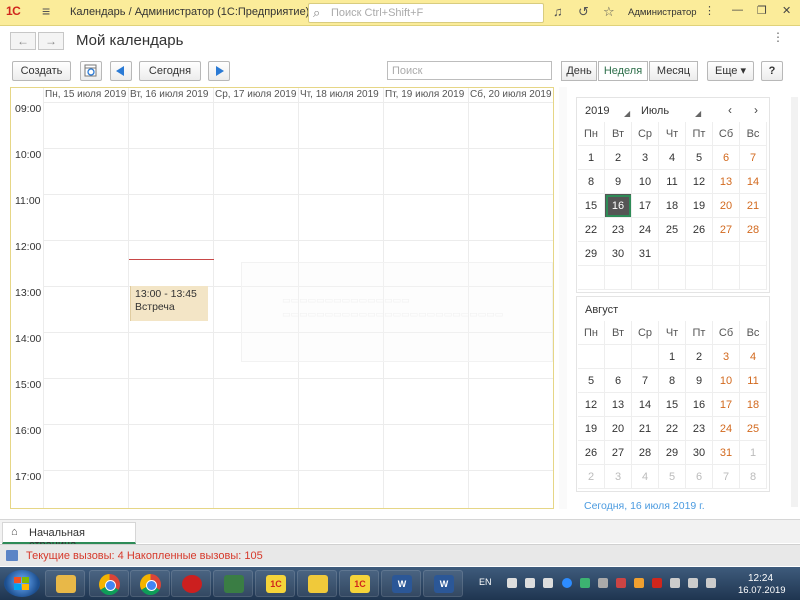 This screenshot has width=800, height=600. Describe the element at coordinates (618, 405) in the screenshot. I see `day-cell: 13` at that location.